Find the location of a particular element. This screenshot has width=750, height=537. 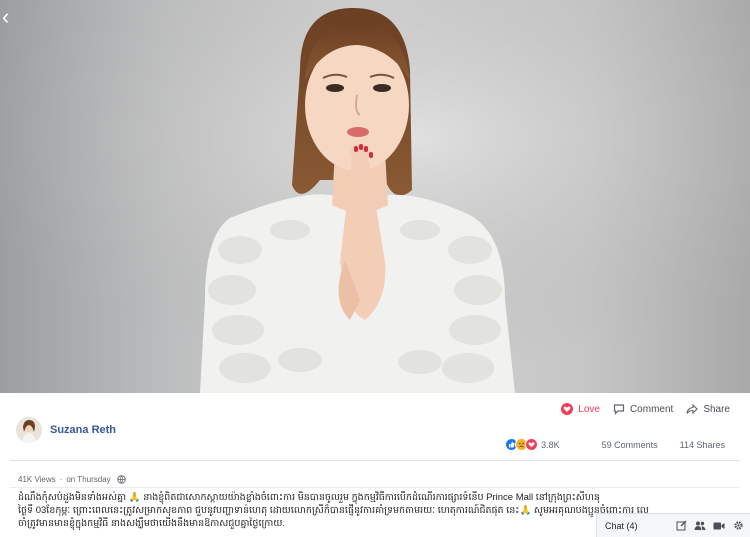

love-label: Love is located at coordinates (589, 409).